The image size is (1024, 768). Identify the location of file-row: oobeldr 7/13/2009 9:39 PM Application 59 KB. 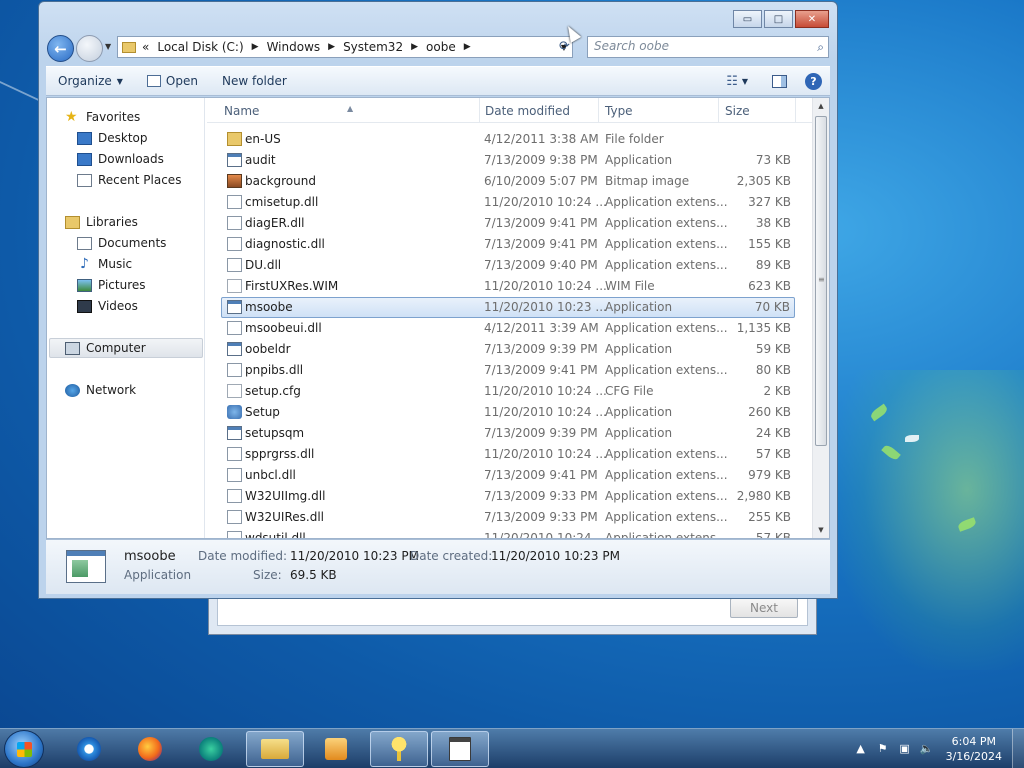
(510, 349).